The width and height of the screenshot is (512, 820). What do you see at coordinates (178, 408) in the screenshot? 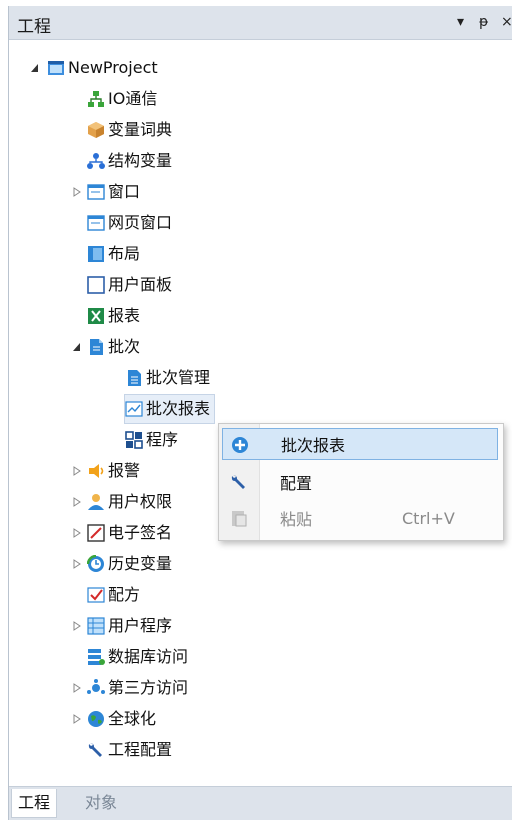
I see `tree-item-label: 批次报表` at bounding box center [178, 408].